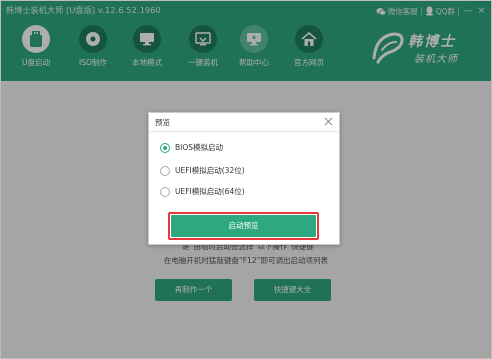 Image resolution: width=492 pixels, height=359 pixels. What do you see at coordinates (210, 191) in the screenshot?
I see `option-label: UEFI模拟启动(64位)` at bounding box center [210, 191].